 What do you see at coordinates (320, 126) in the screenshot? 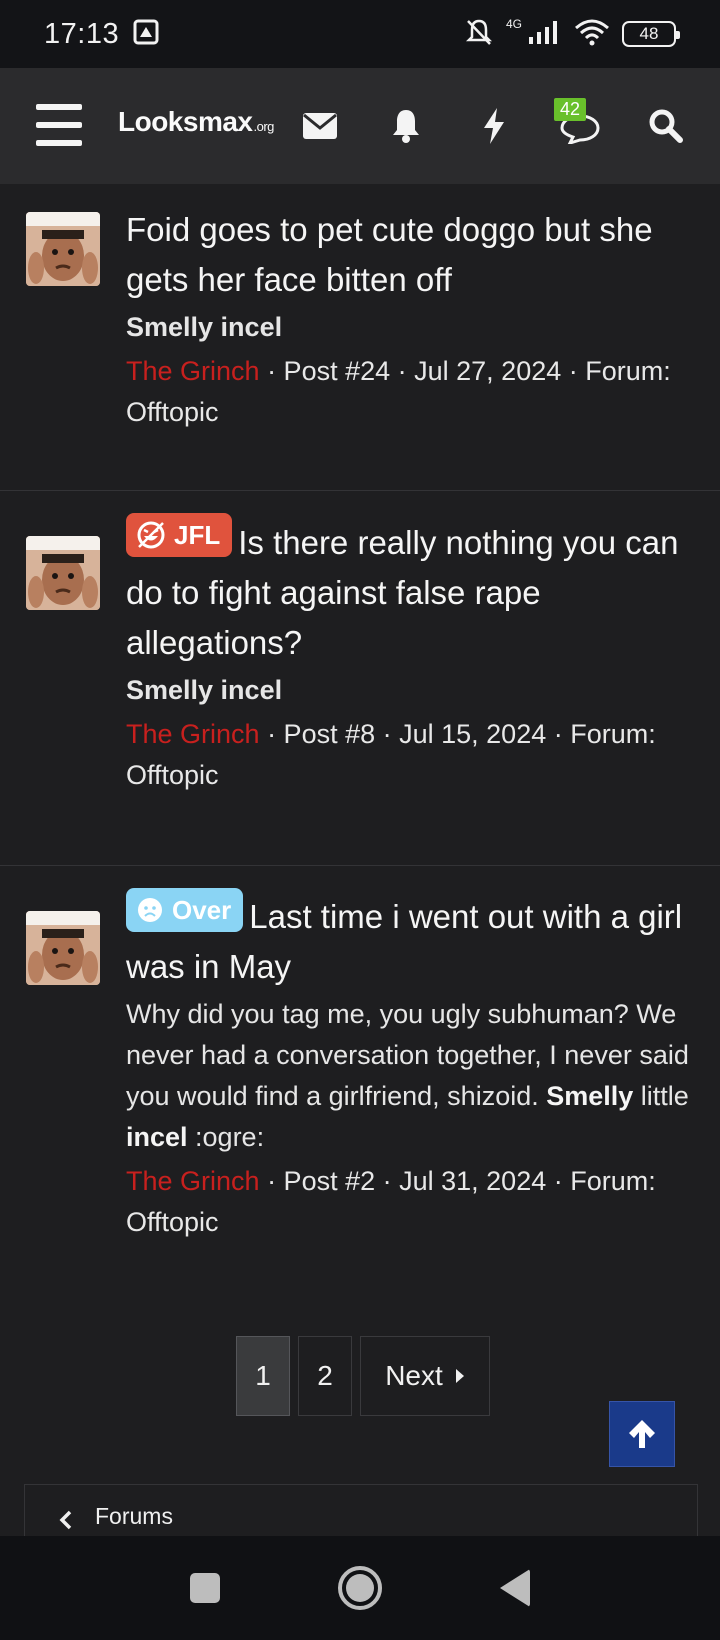
I see `envelope-icon` at bounding box center [320, 126].